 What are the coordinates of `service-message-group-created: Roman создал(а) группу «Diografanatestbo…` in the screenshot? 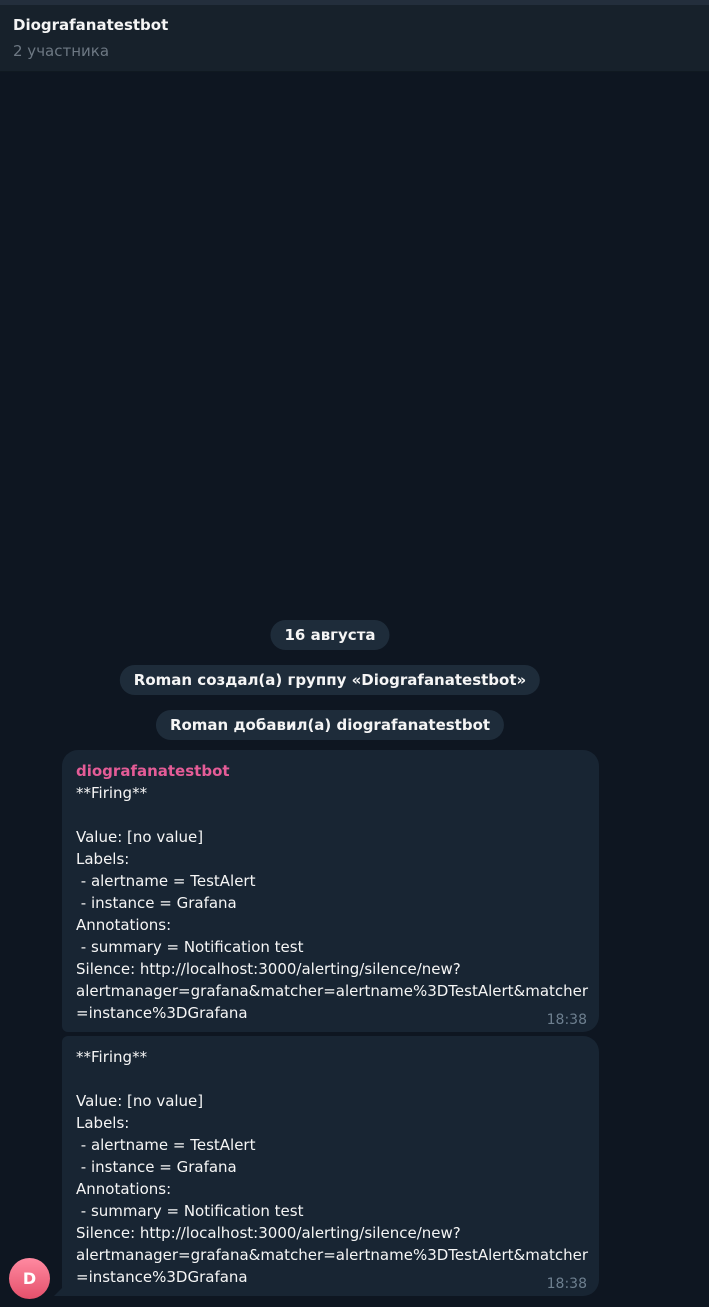 It's located at (330, 680).